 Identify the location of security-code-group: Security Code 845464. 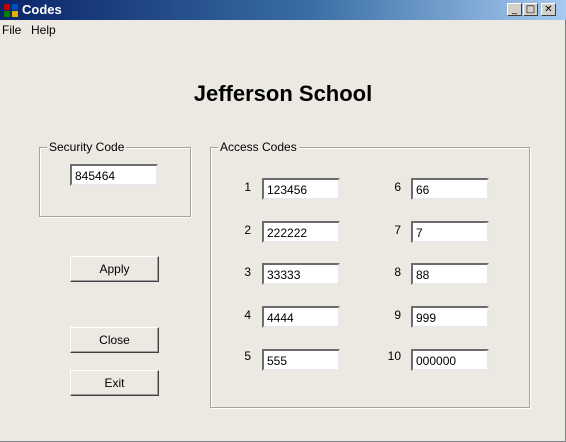
(115, 178).